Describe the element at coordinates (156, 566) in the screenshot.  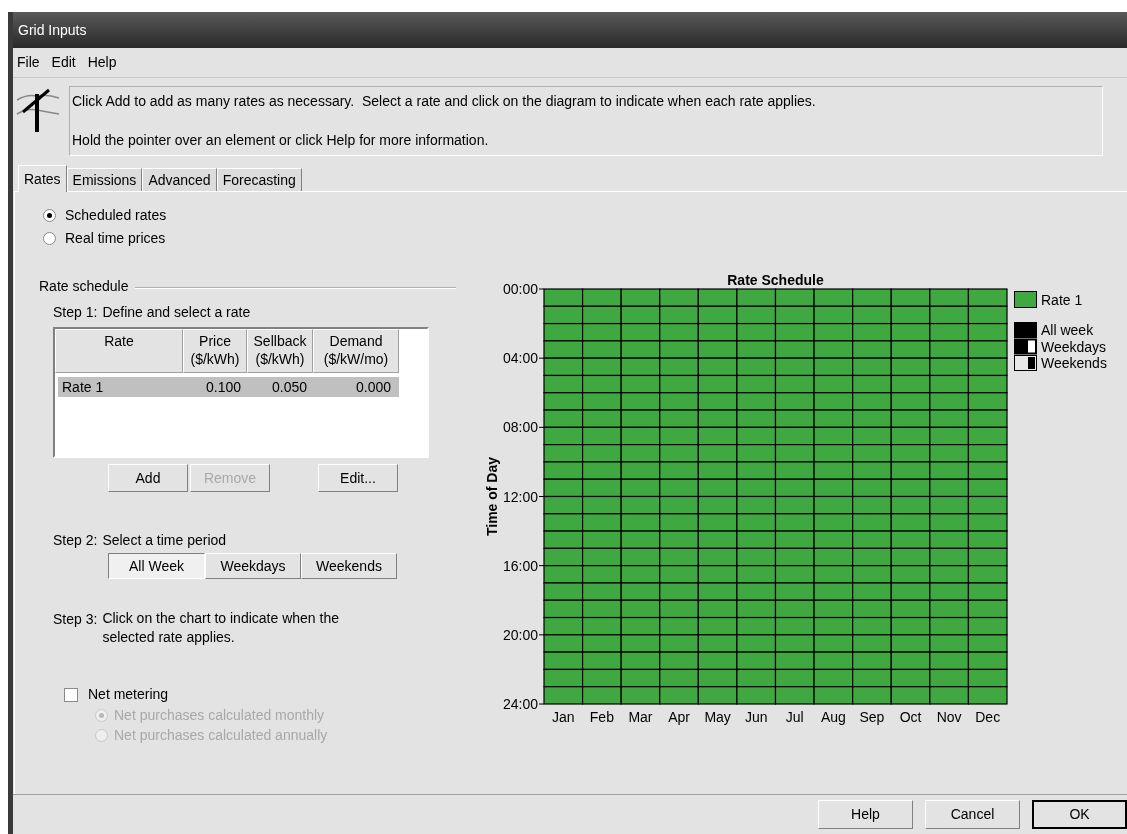
I see `period-toggle: All Week` at that location.